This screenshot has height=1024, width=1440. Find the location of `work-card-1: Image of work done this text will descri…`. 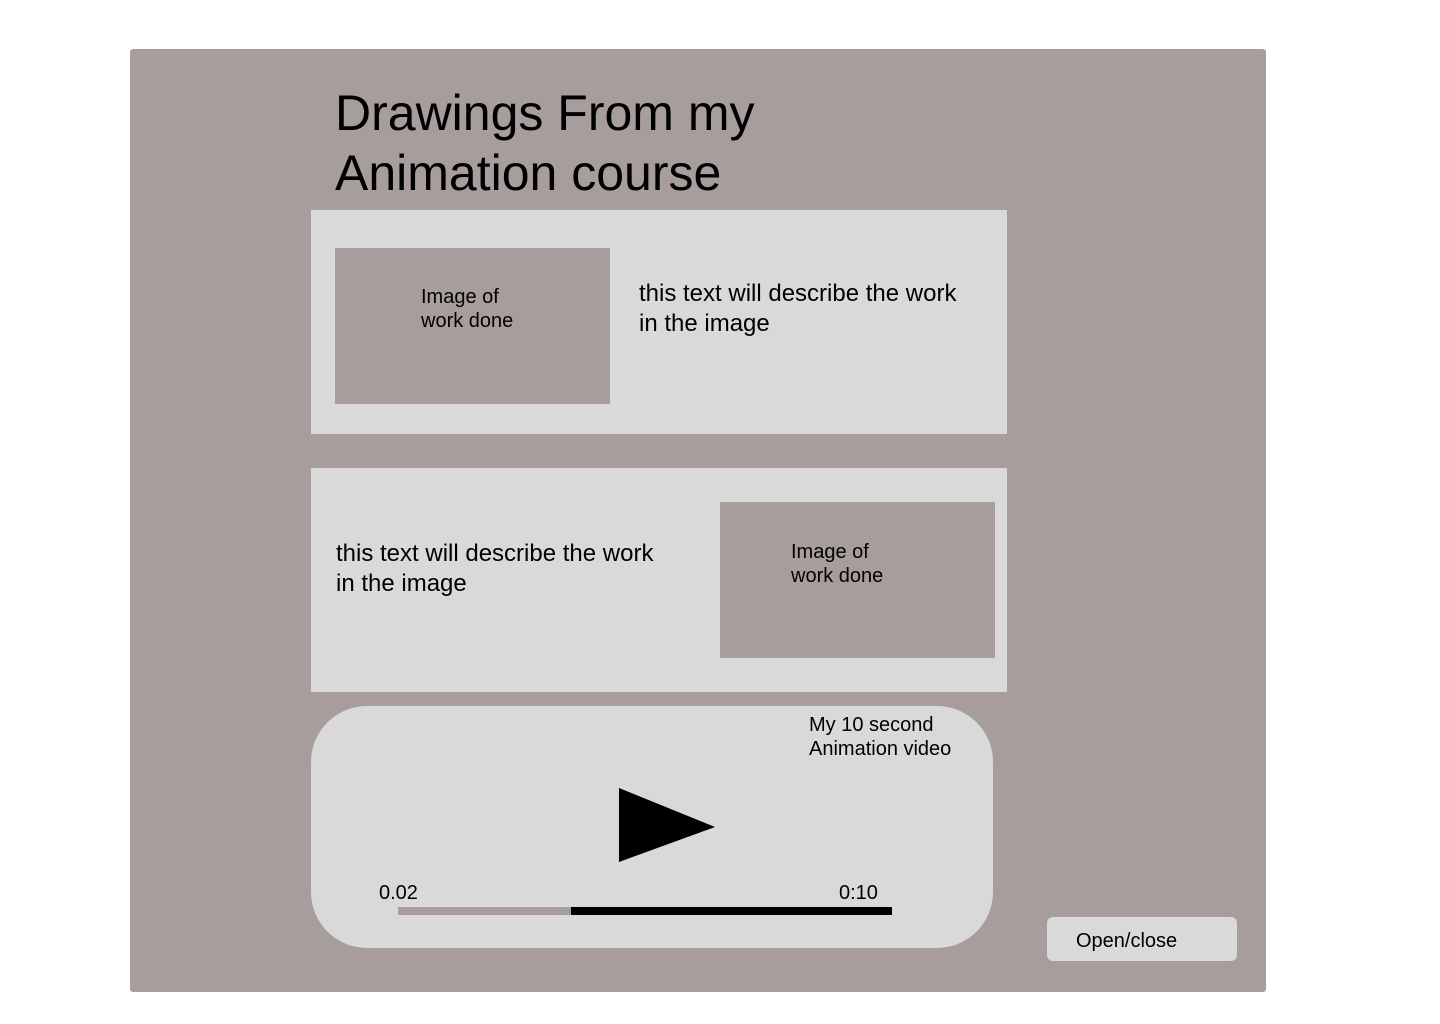

work-card-1: Image of work done this text will descri… is located at coordinates (659, 322).